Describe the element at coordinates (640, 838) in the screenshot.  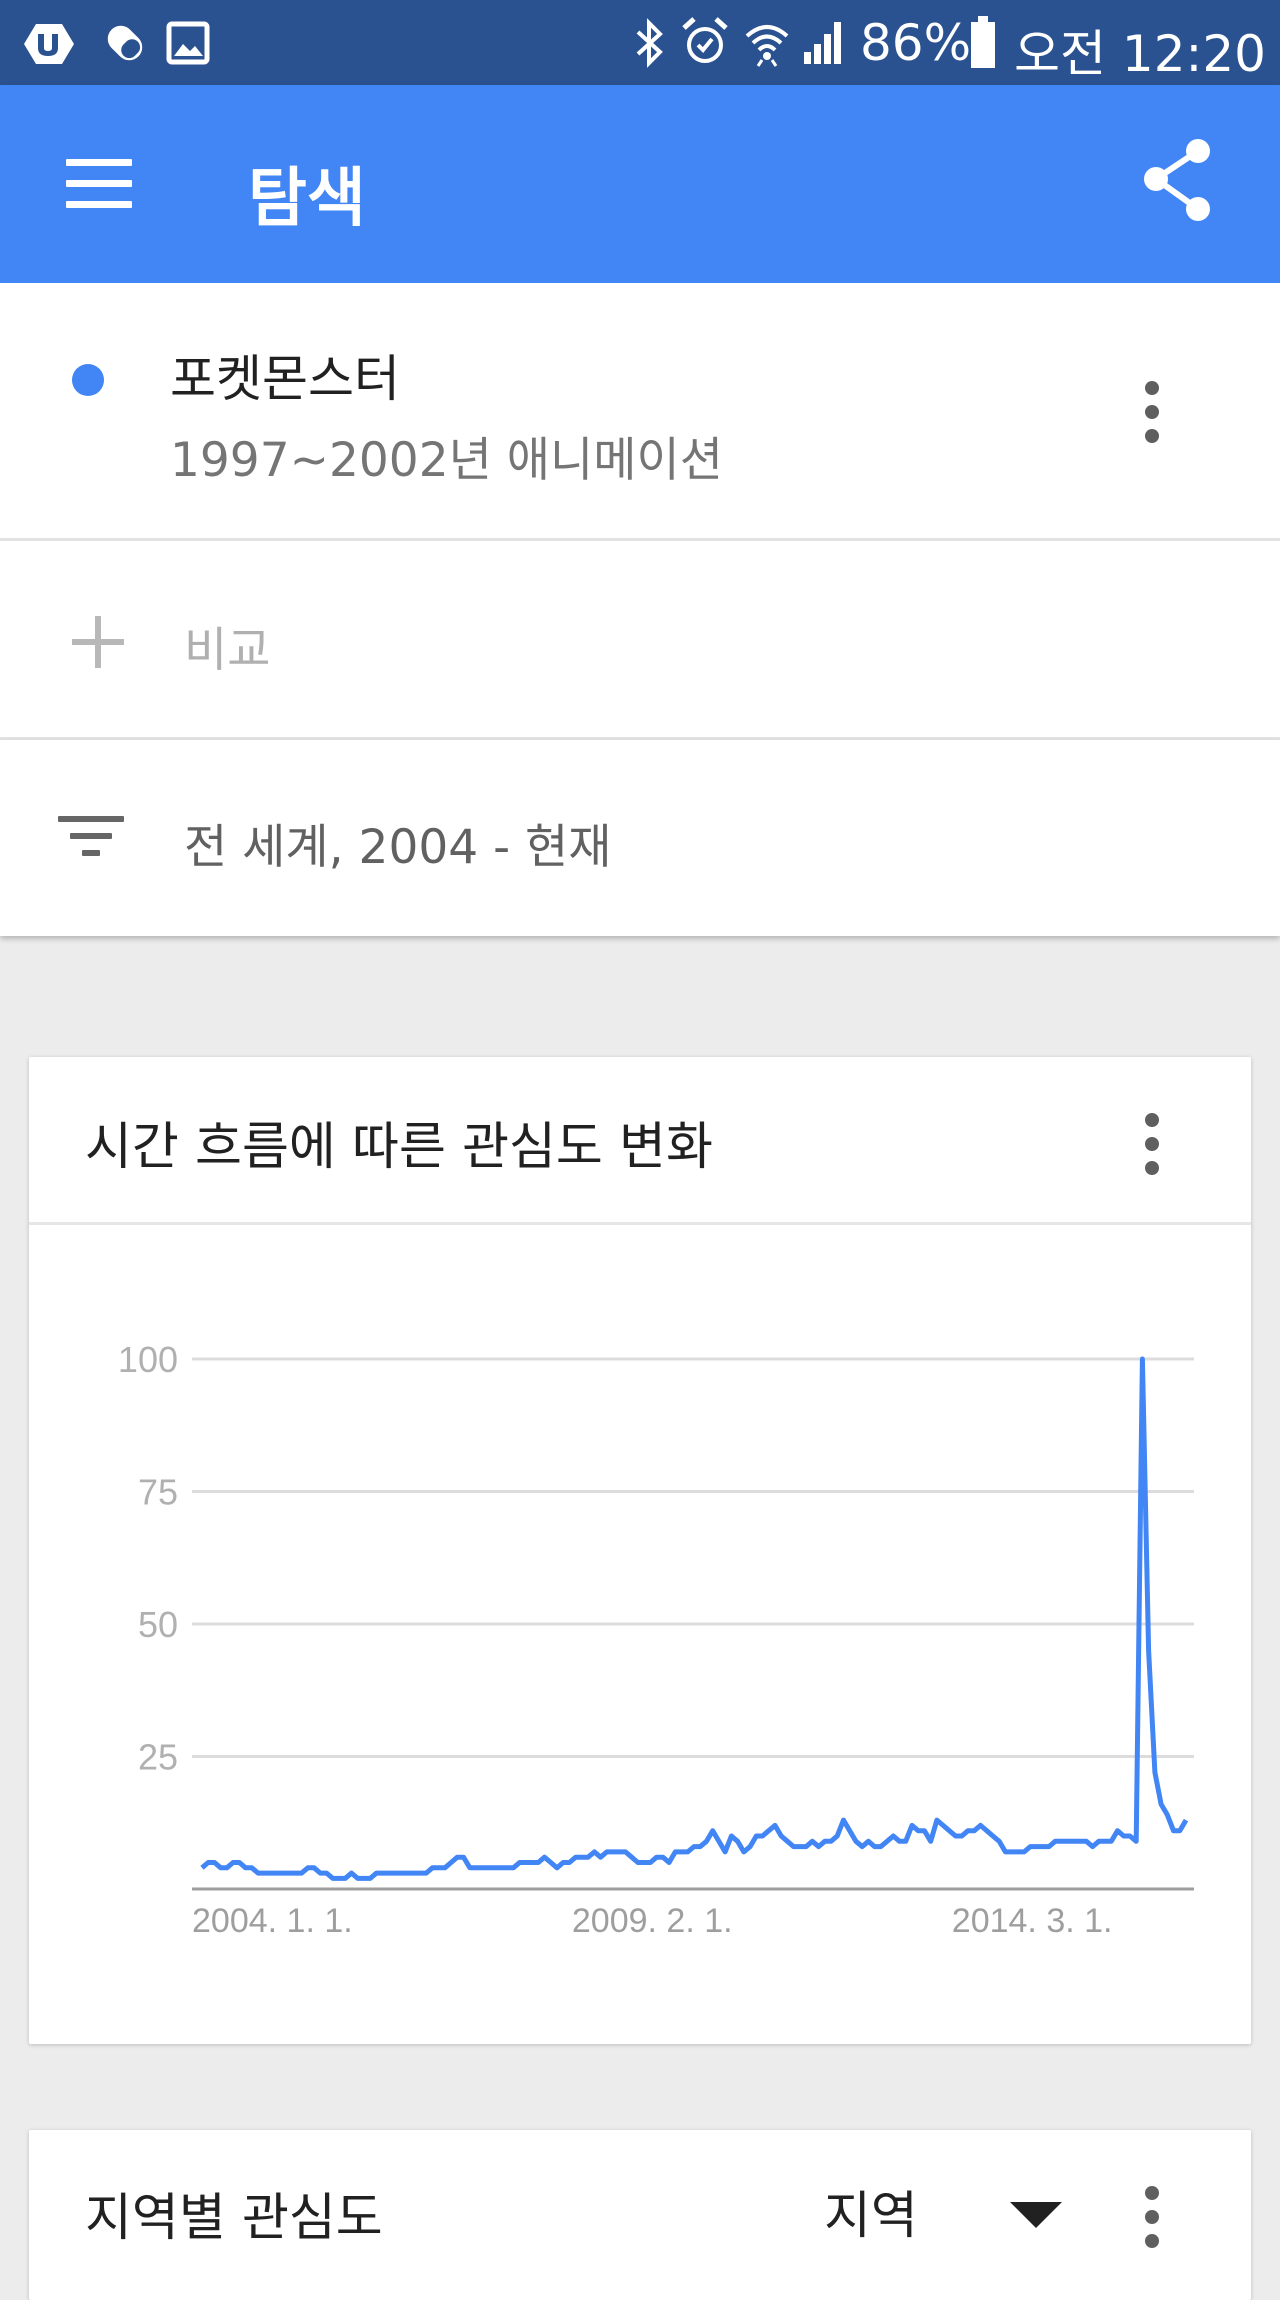
I see `filter-row: 전 세계, 2004 - 현재` at that location.